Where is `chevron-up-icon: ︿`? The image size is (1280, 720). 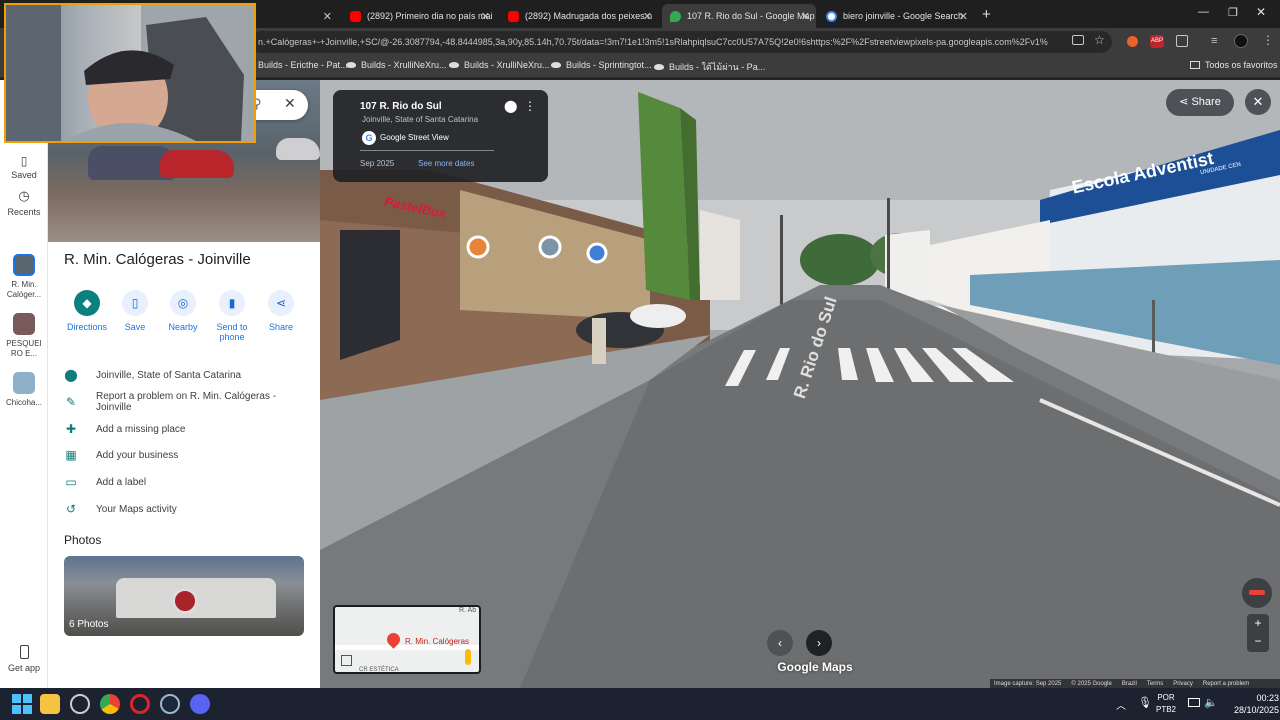
chevron-up-icon: ︿ is located at coordinates (1121, 704).